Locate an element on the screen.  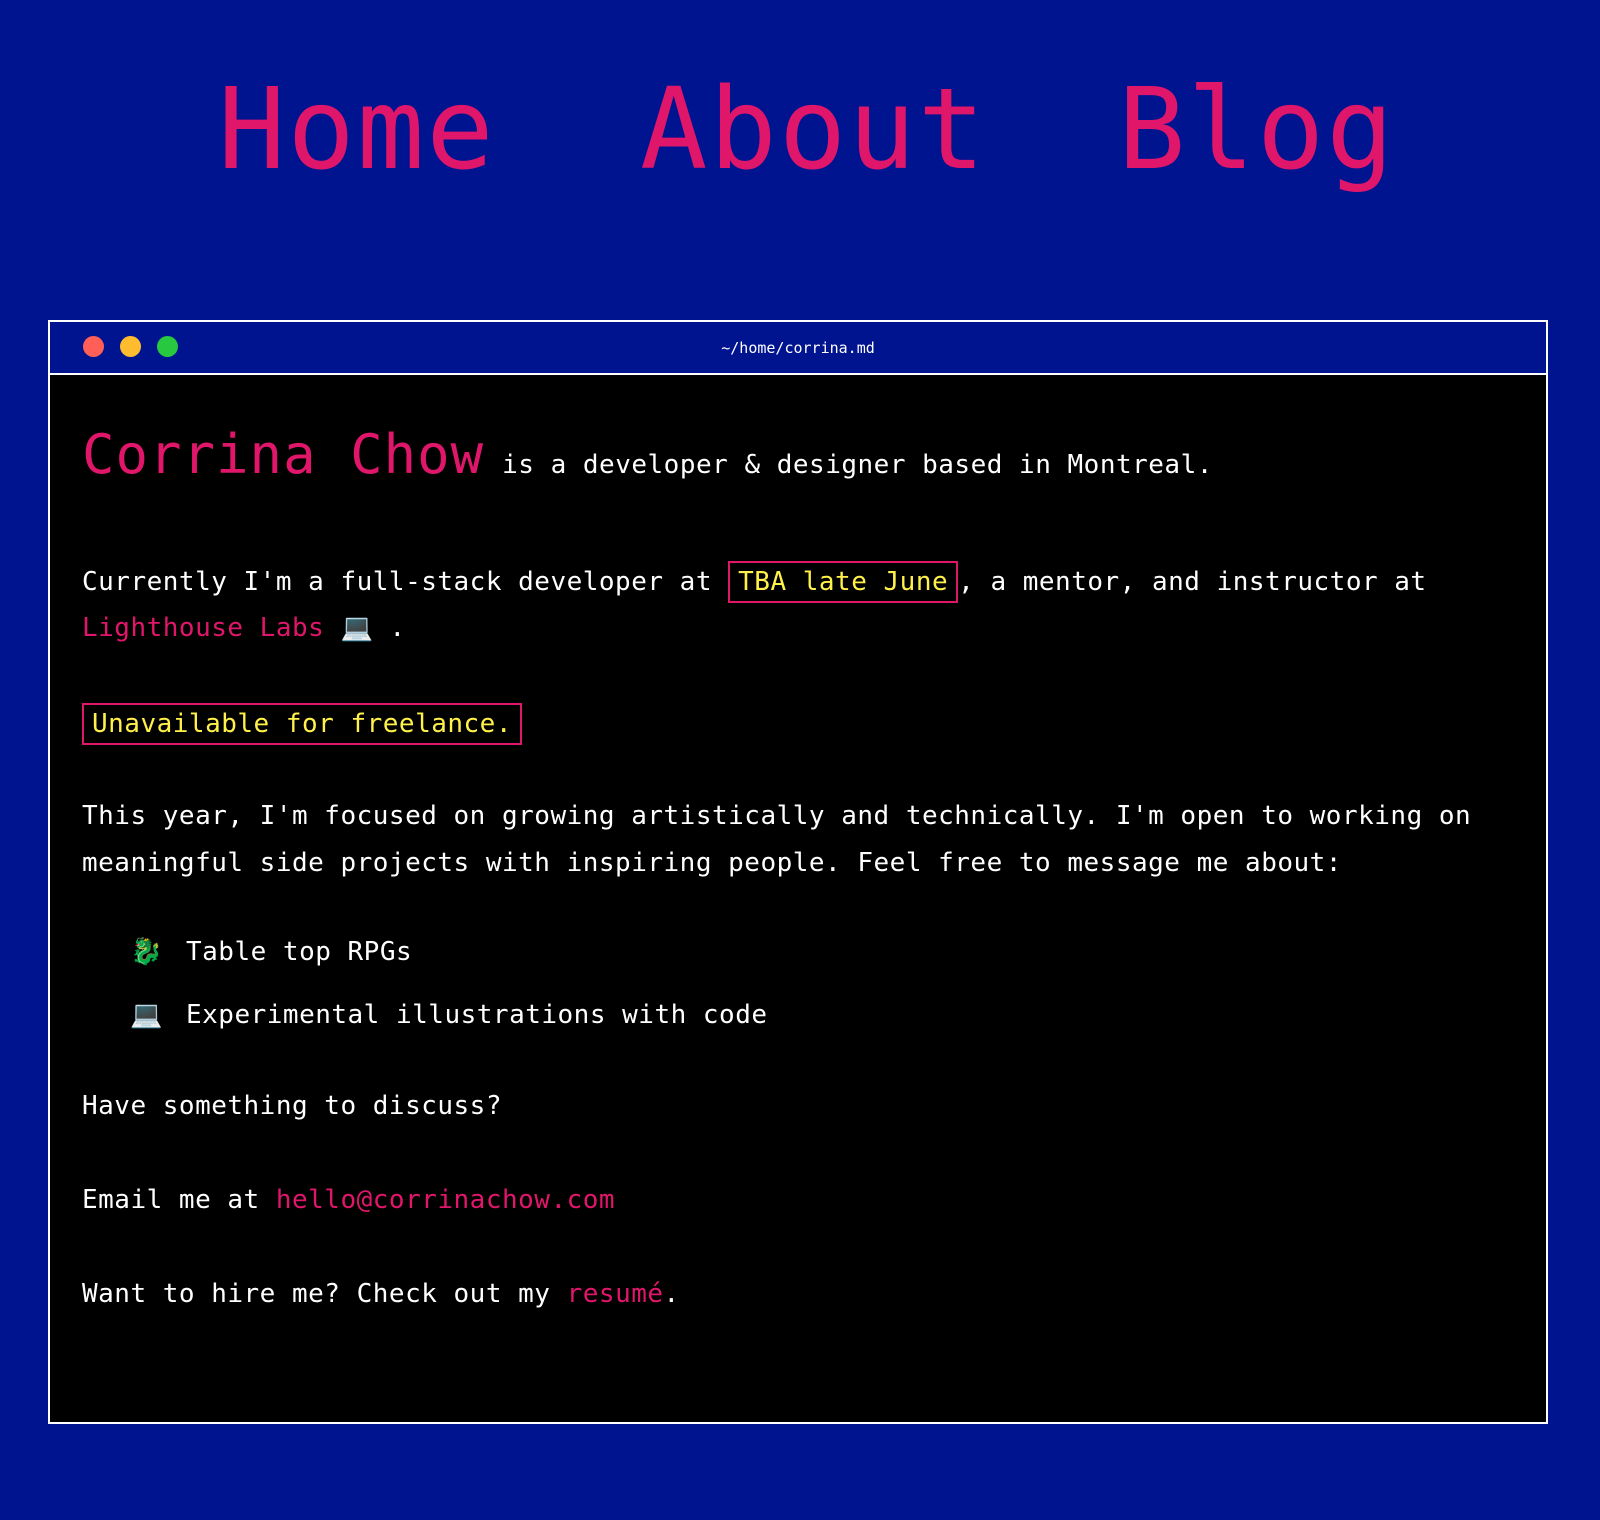
email-link: hello@corrinachow.com is located at coordinates (445, 1200).